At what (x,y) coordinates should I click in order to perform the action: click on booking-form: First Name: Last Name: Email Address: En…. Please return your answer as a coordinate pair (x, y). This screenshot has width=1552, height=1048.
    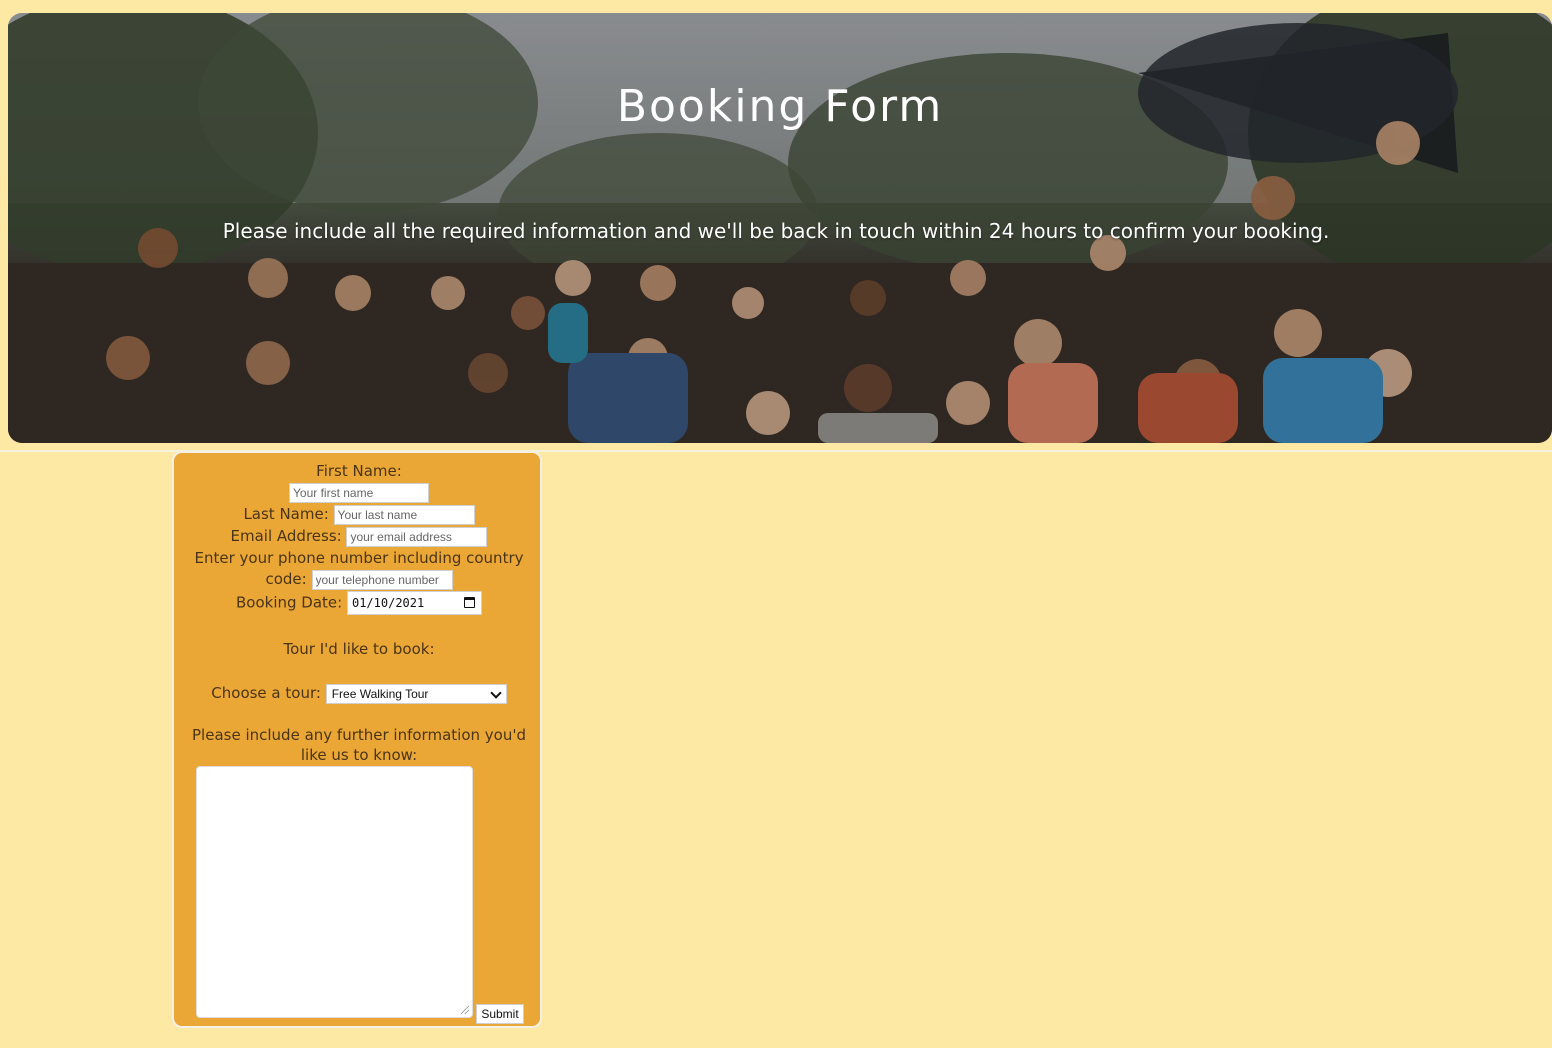
    Looking at the image, I should click on (357, 739).